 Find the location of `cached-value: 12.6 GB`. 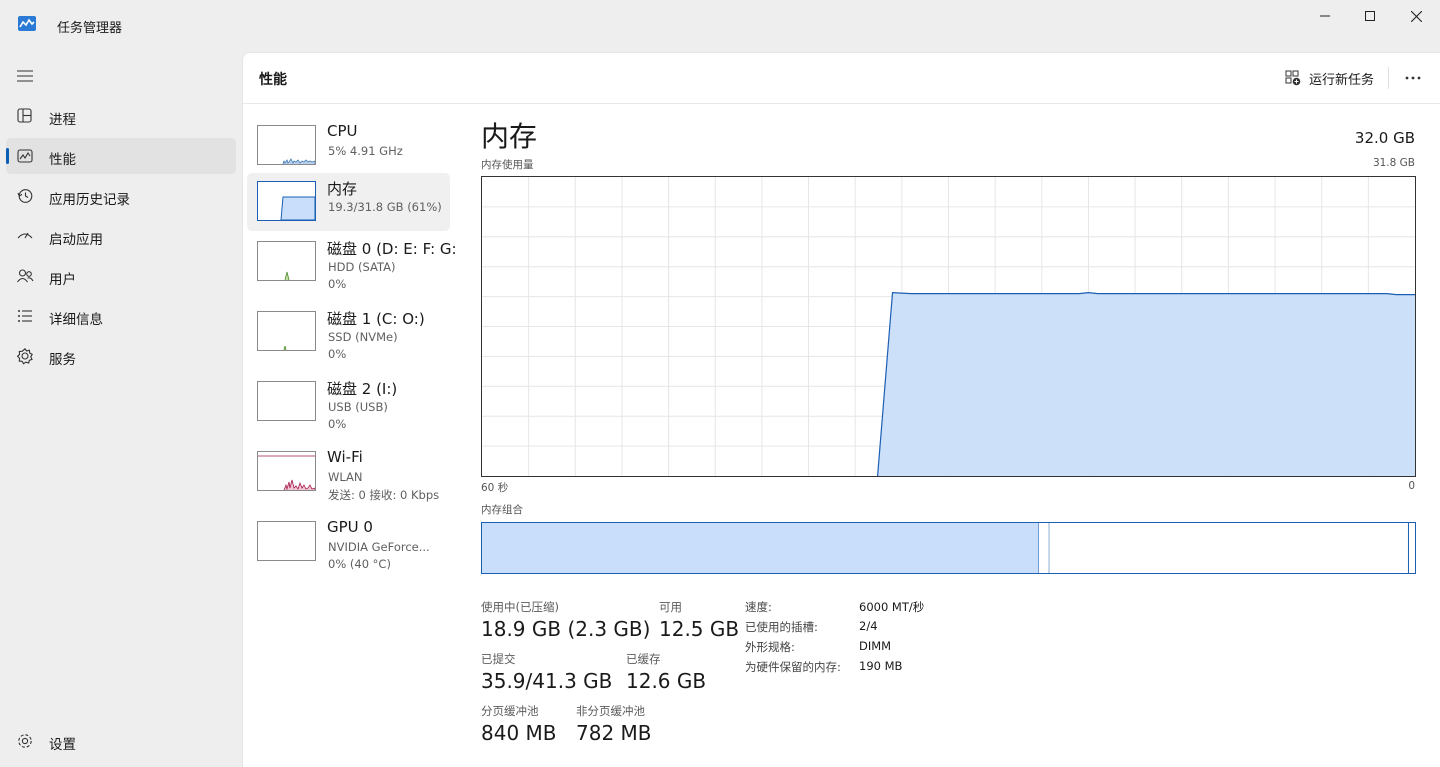

cached-value: 12.6 GB is located at coordinates (666, 681).